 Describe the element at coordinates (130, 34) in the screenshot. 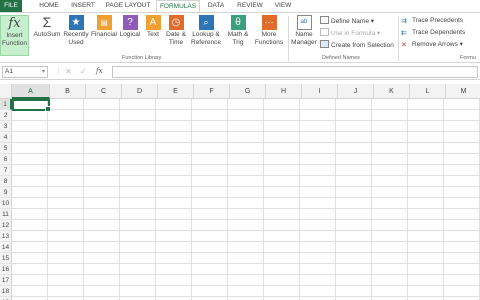

I see `logical-label: Logical` at that location.